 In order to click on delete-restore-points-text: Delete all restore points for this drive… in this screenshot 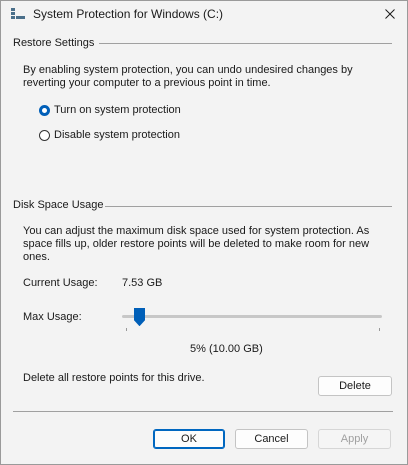, I will do `click(114, 378)`.